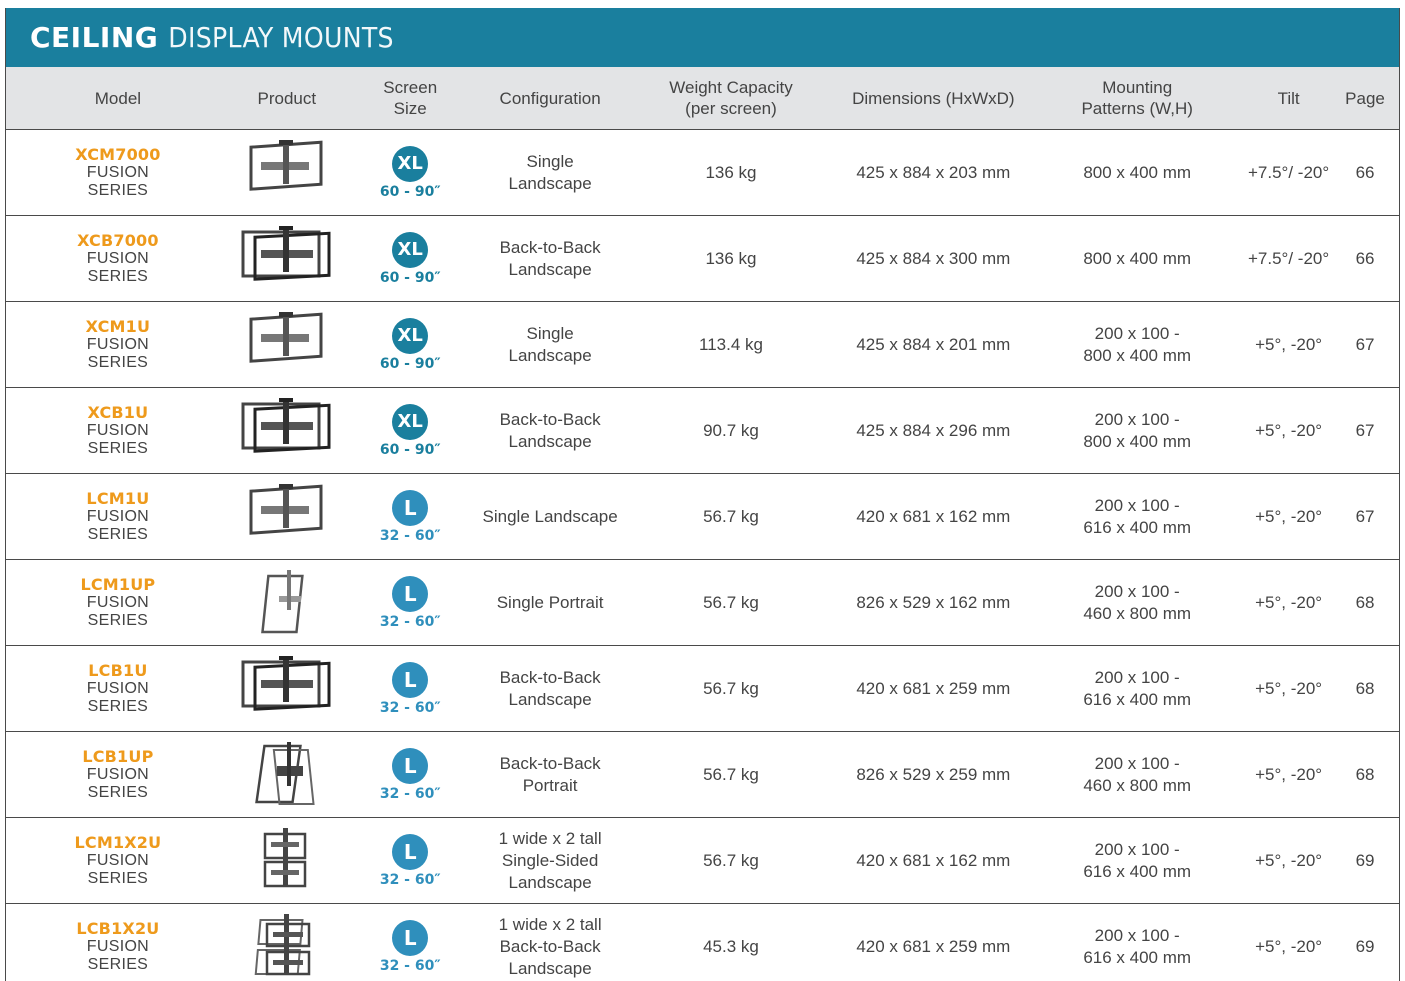 This screenshot has height=981, width=1405. I want to click on mounting-cell: 200 x 100 -616 x 400 mm, so click(1137, 688).